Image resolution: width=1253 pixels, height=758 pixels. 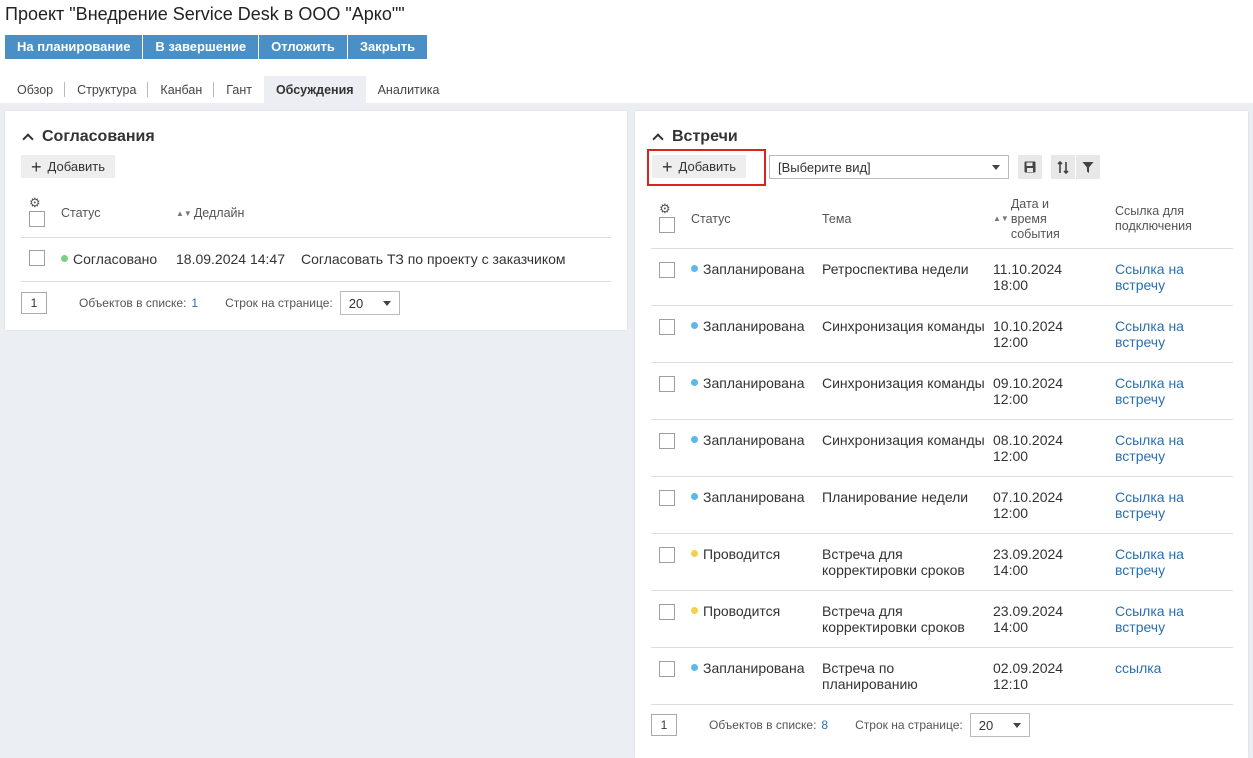 I want to click on filter-button, so click(x=1088, y=167).